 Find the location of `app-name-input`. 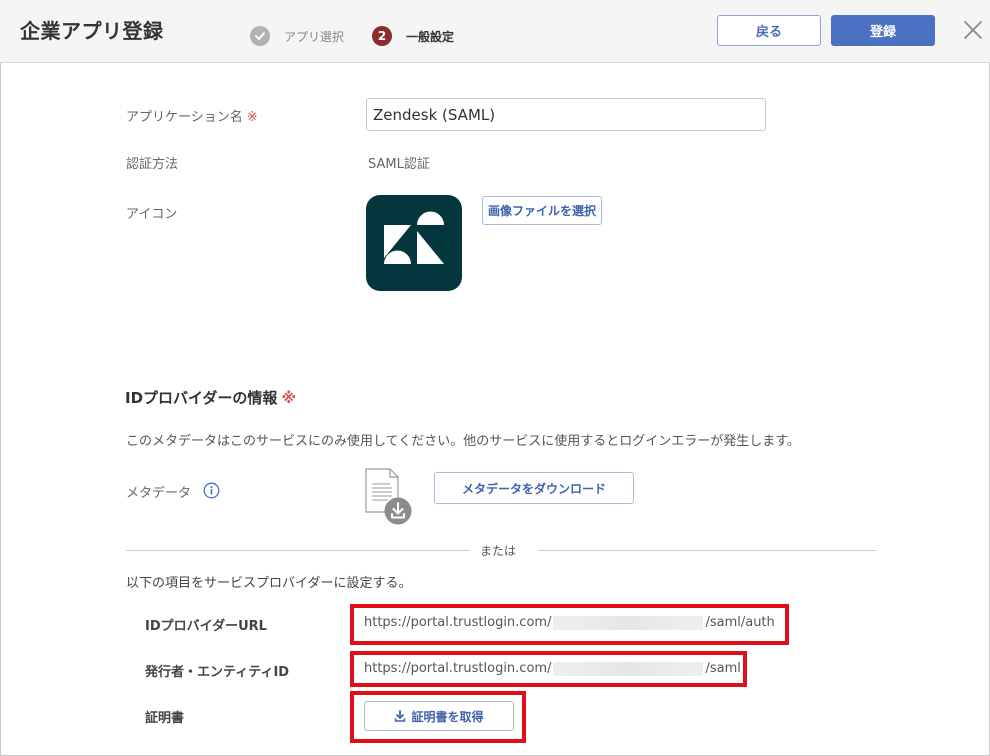

app-name-input is located at coordinates (566, 114).